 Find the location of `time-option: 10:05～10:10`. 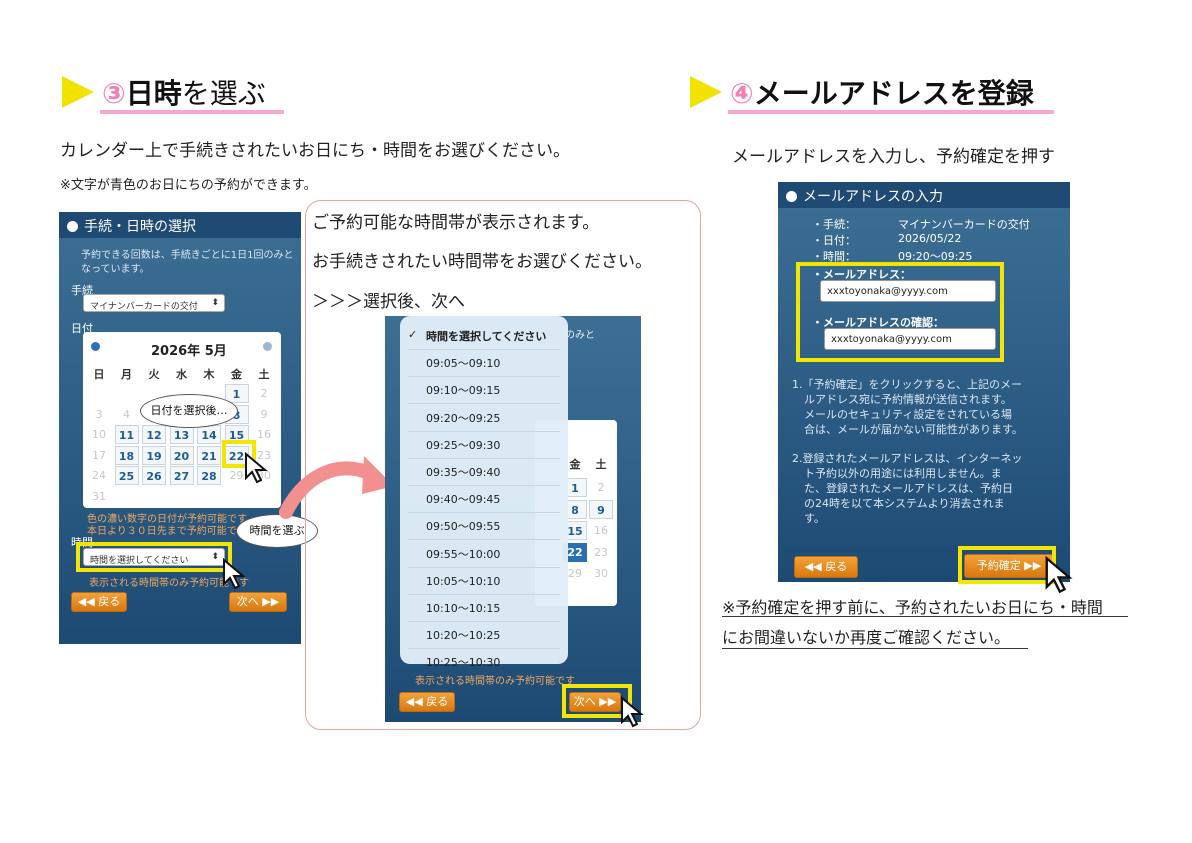

time-option: 10:05～10:10 is located at coordinates (463, 581).